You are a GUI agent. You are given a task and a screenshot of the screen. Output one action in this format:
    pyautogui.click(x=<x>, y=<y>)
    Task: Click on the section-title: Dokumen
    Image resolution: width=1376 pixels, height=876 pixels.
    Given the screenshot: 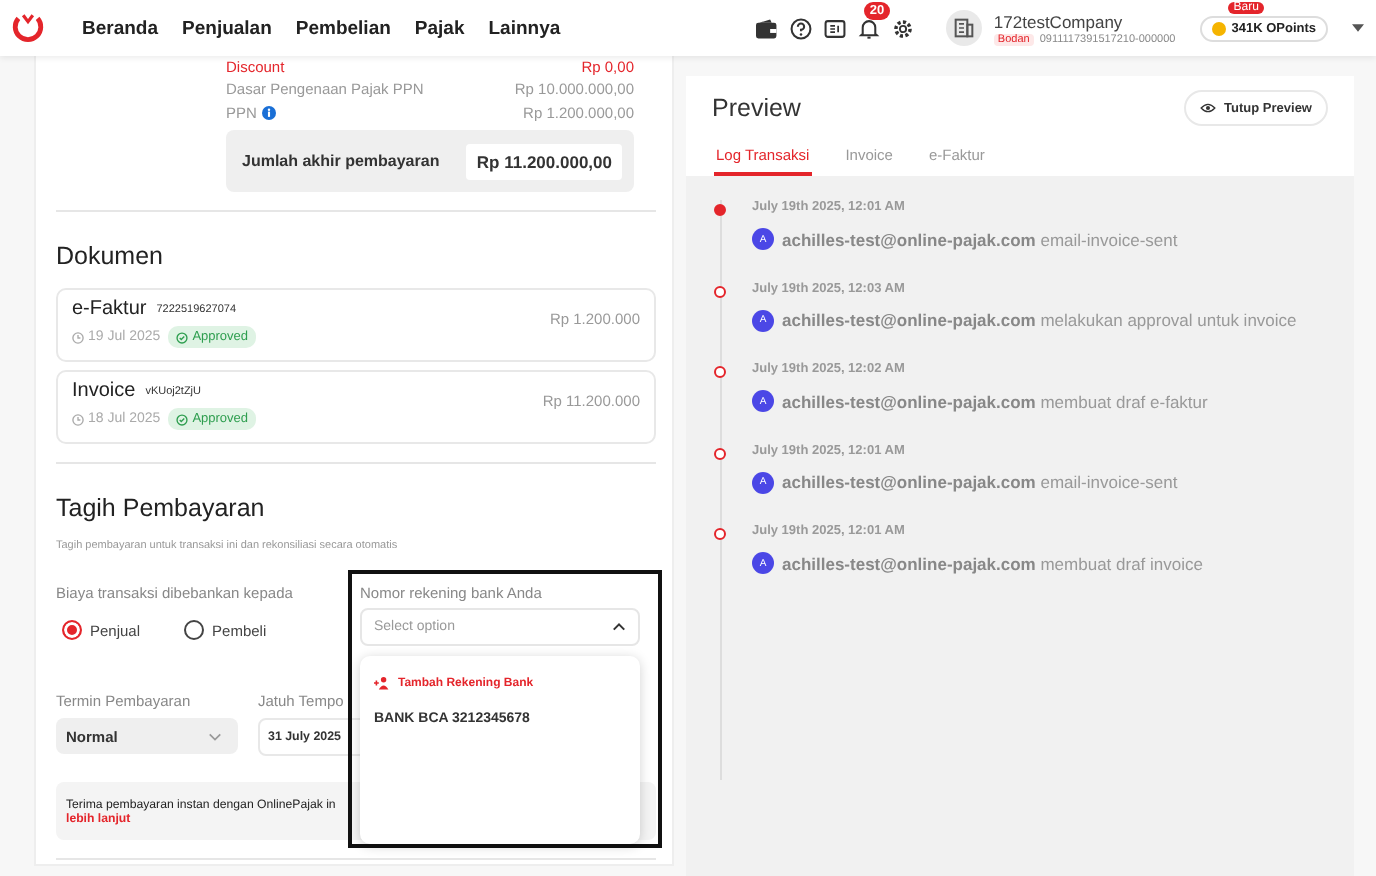 What is the action you would take?
    pyautogui.click(x=110, y=256)
    